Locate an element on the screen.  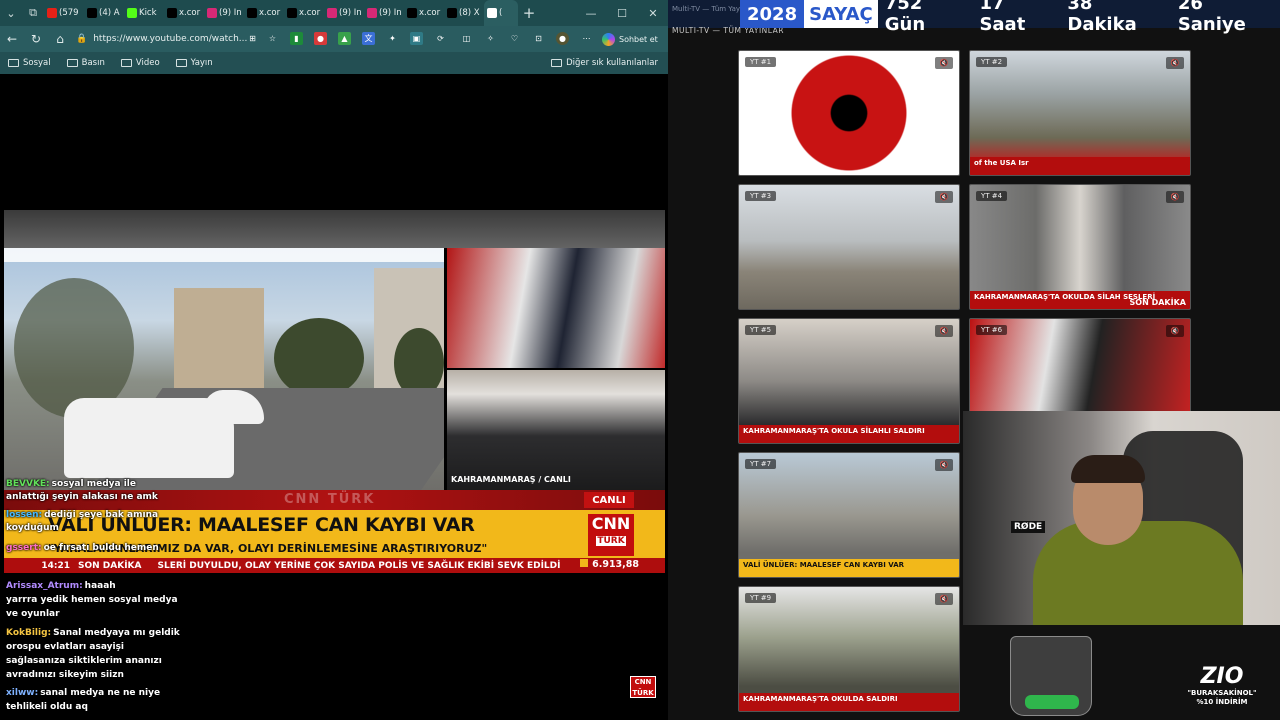
live-badge: CANLI is located at coordinates (609, 500).